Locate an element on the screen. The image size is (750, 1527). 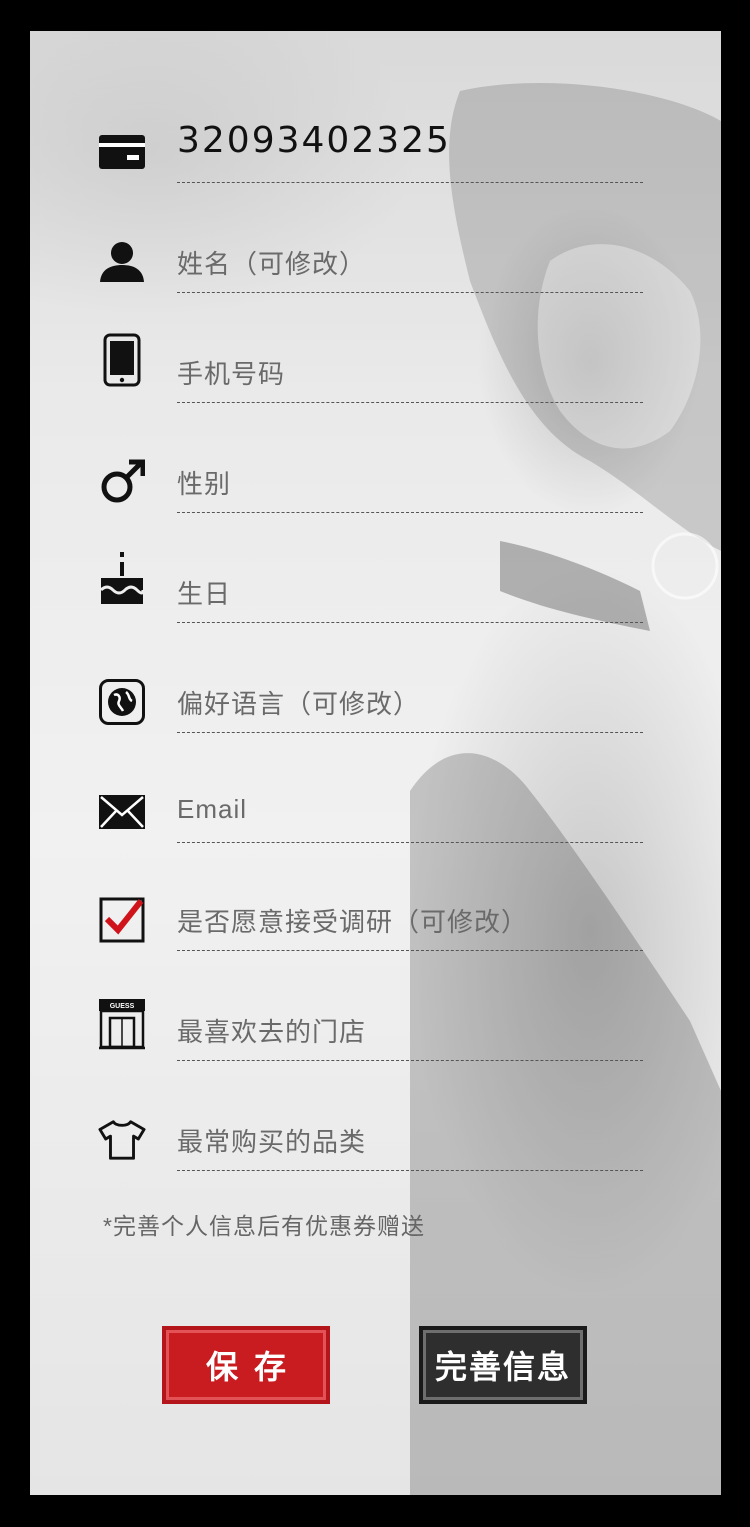
survey-field: 是否愿意接受调研（可修改） is located at coordinates (370, 924).